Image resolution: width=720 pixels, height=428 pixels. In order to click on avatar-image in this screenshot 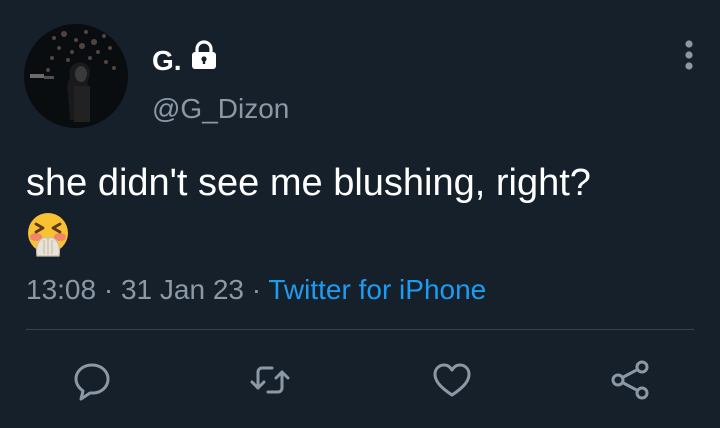, I will do `click(76, 76)`.